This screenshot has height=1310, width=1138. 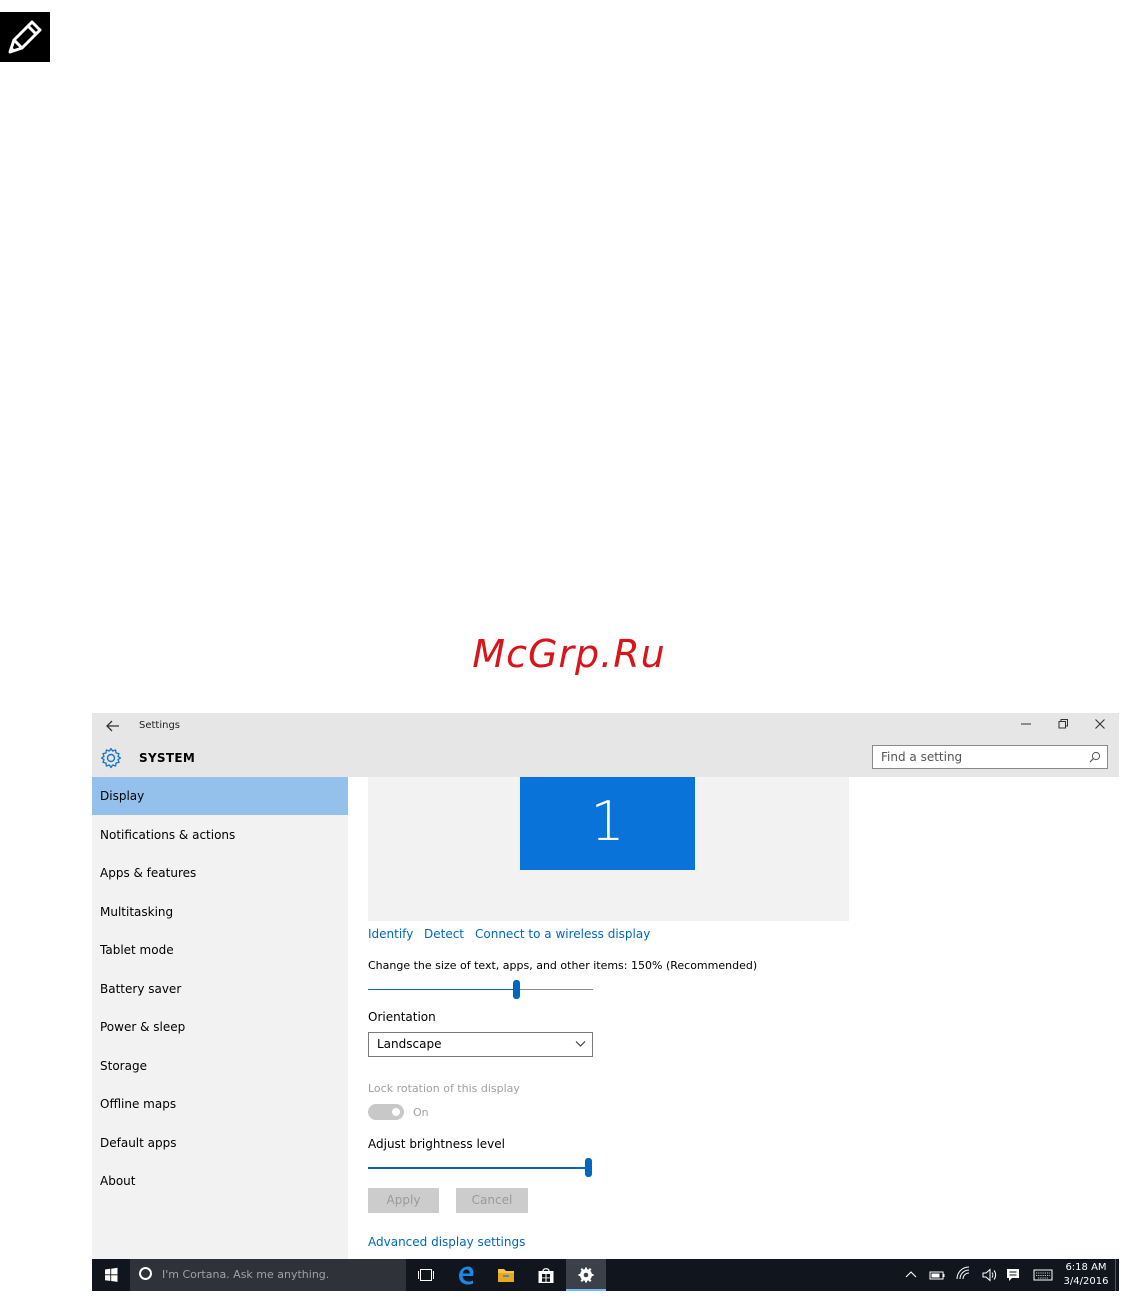 What do you see at coordinates (145, 1273) in the screenshot?
I see `cortana-icon` at bounding box center [145, 1273].